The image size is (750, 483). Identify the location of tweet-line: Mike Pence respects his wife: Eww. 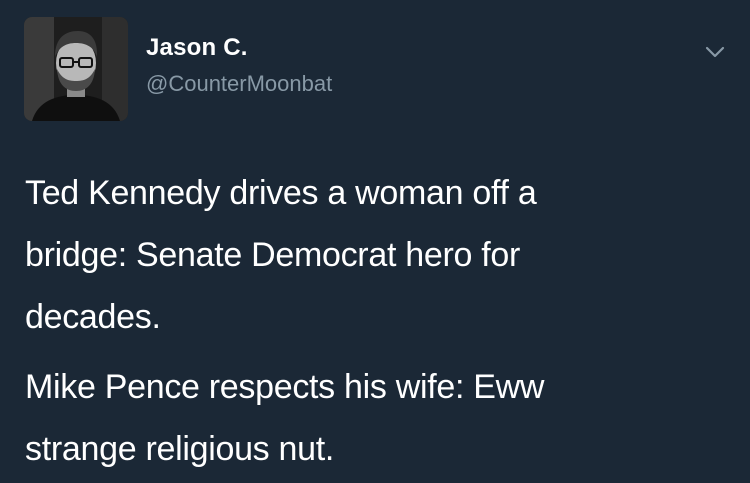
(285, 387).